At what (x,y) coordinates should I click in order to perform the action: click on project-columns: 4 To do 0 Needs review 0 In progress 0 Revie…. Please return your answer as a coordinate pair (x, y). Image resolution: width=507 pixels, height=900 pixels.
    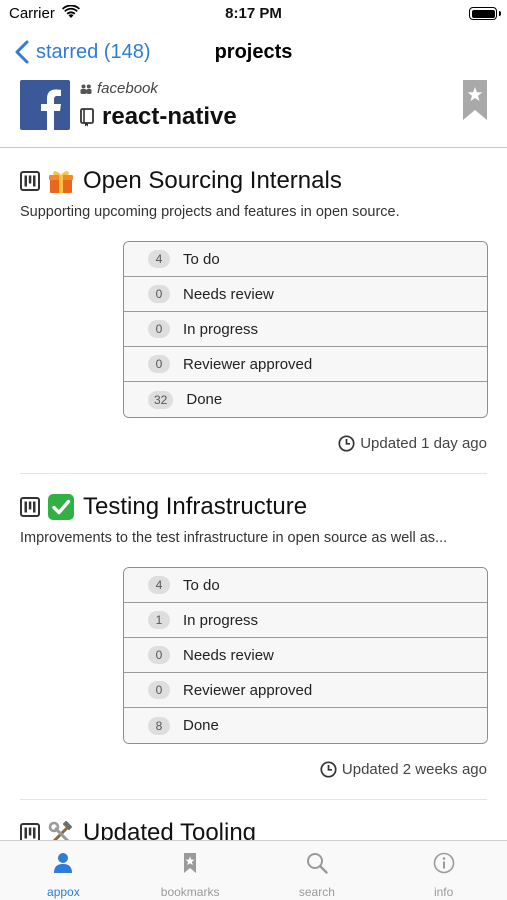
    Looking at the image, I should click on (305, 329).